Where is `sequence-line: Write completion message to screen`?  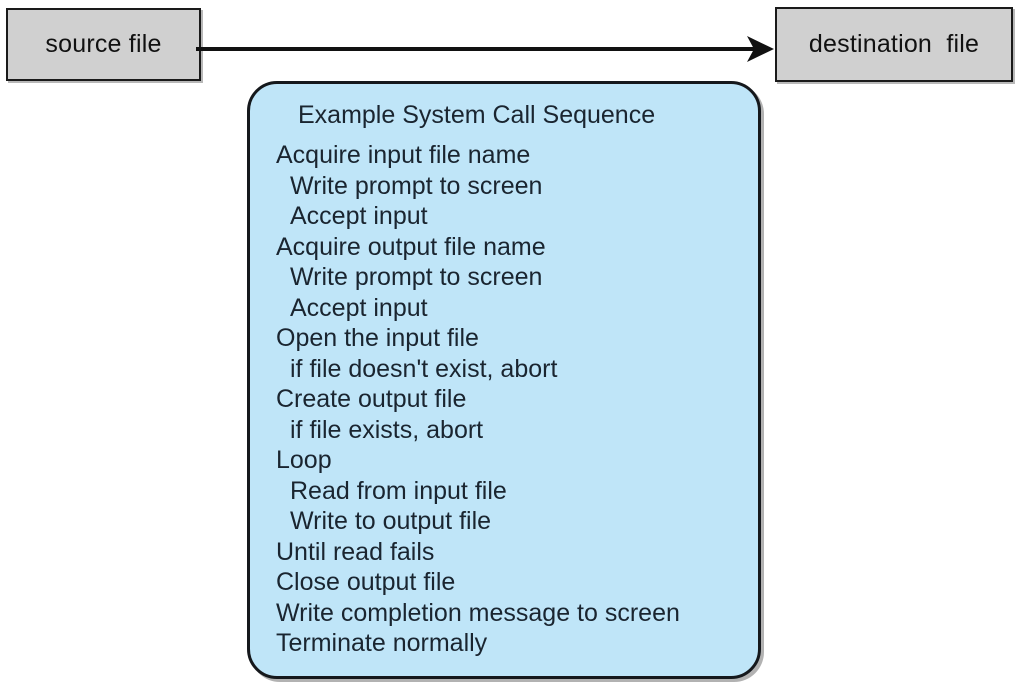 sequence-line: Write completion message to screen is located at coordinates (478, 612).